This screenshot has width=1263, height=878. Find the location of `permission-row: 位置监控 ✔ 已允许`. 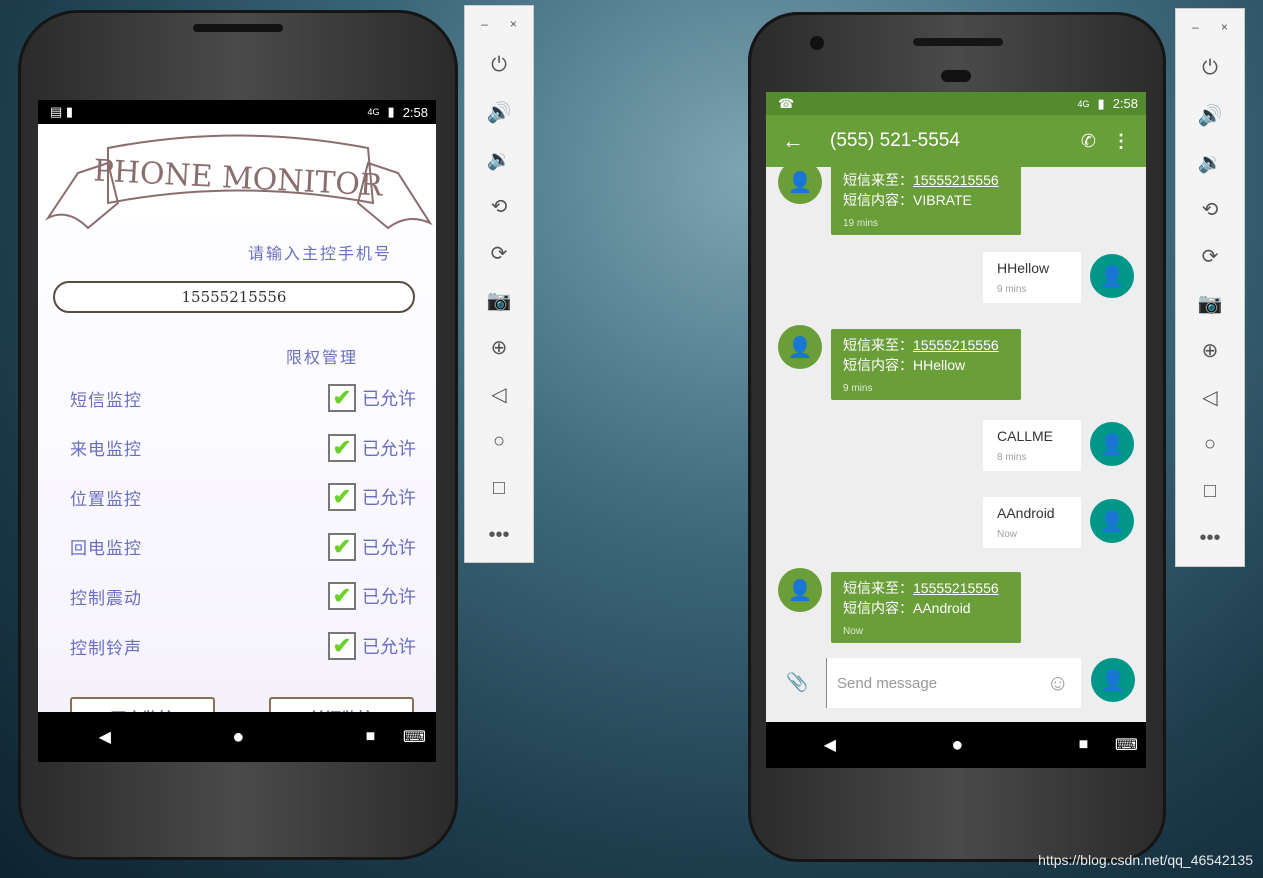

permission-row: 位置监控 ✔ 已允许 is located at coordinates (243, 497).